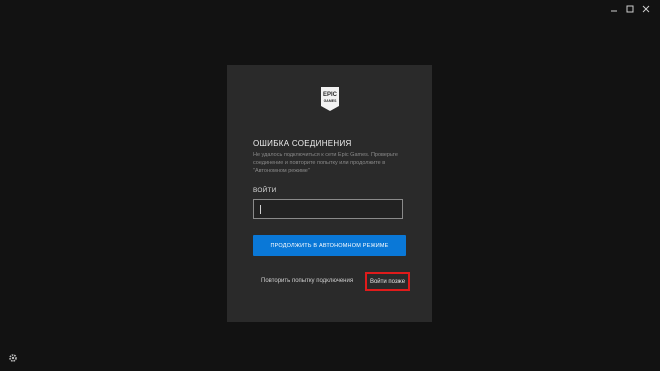 The width and height of the screenshot is (660, 371). Describe the element at coordinates (646, 9) in the screenshot. I see `close-icon` at that location.